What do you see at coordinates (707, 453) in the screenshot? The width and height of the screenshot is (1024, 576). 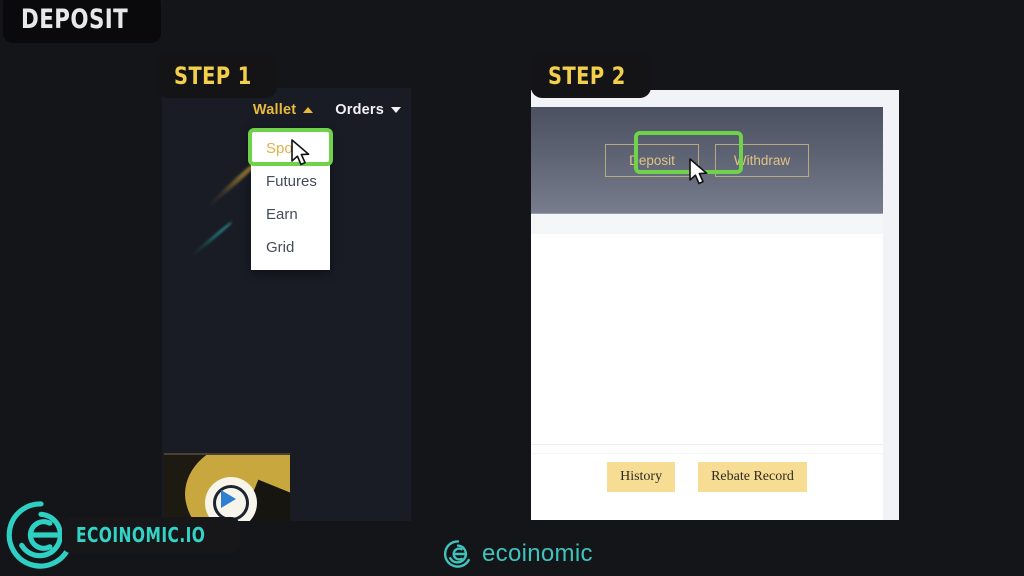 I see `body-divider-bottom` at bounding box center [707, 453].